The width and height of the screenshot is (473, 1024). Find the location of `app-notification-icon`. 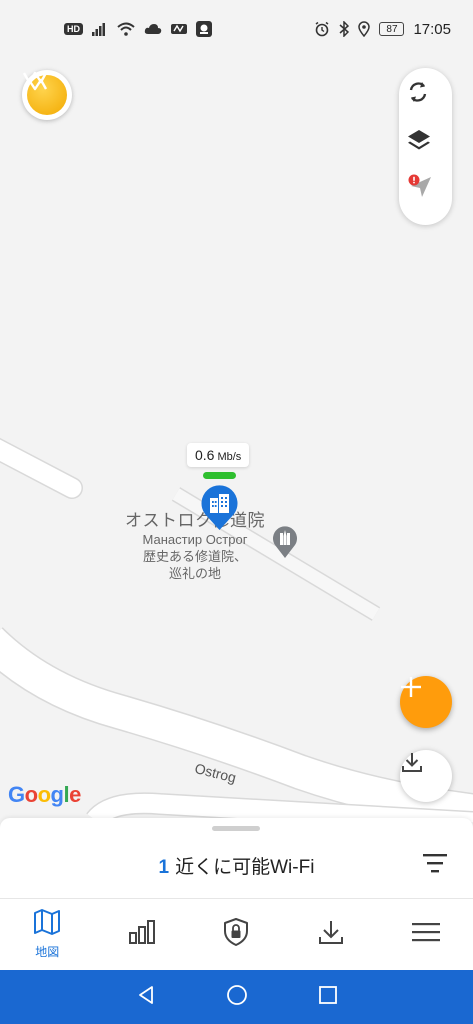

app-notification-icon is located at coordinates (179, 29).